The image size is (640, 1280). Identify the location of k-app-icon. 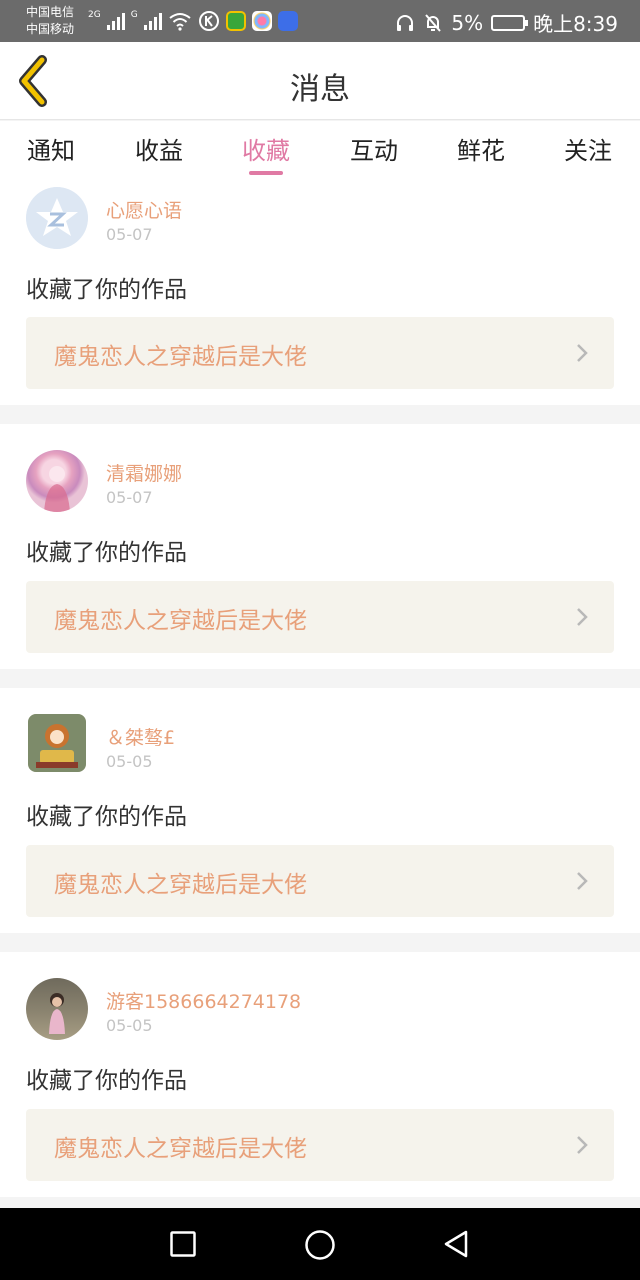
(208, 21).